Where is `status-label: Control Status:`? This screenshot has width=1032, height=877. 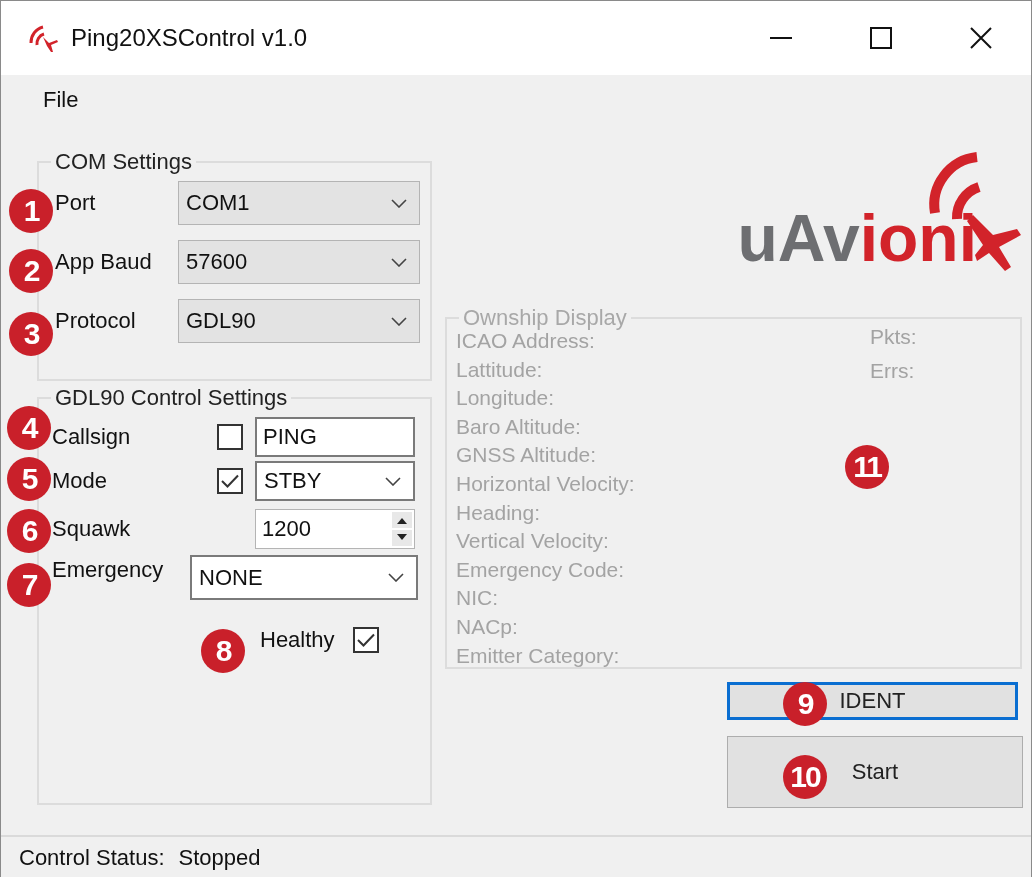
status-label: Control Status: is located at coordinates (92, 857).